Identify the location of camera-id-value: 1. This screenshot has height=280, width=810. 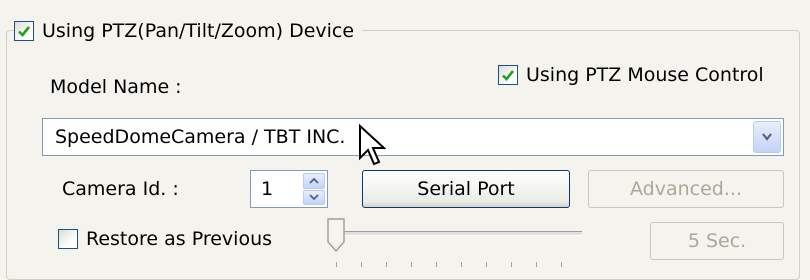
(267, 189).